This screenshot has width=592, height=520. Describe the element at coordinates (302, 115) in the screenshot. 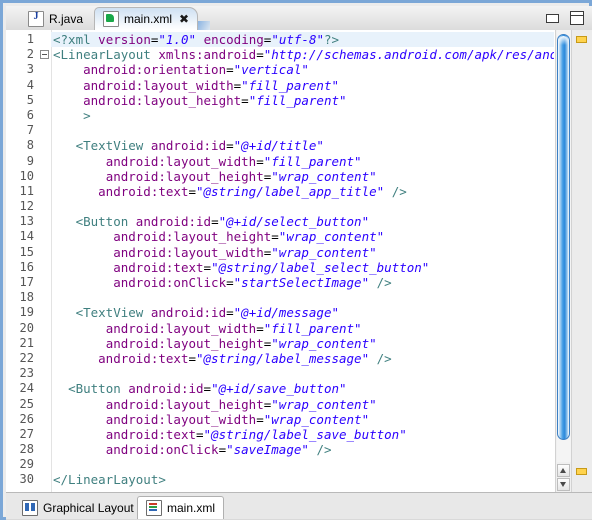

I see `code-line: >` at that location.